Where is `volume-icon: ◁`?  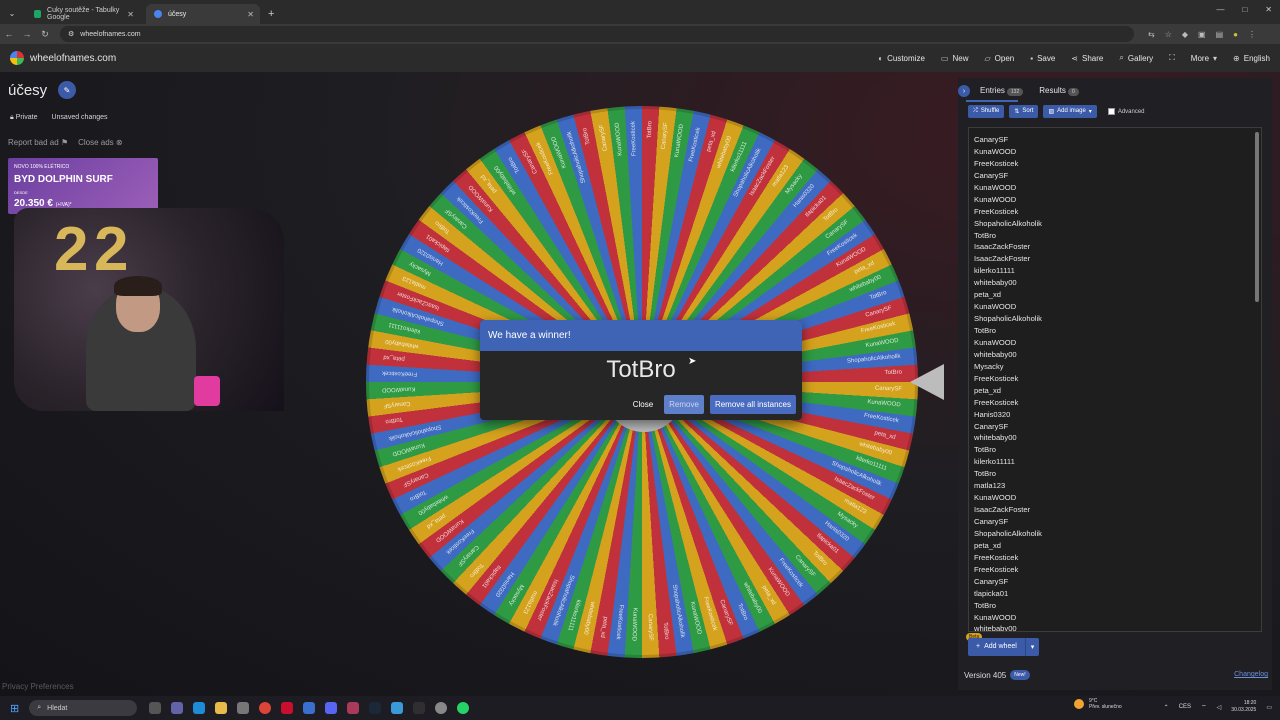 volume-icon: ◁ is located at coordinates (1219, 707).